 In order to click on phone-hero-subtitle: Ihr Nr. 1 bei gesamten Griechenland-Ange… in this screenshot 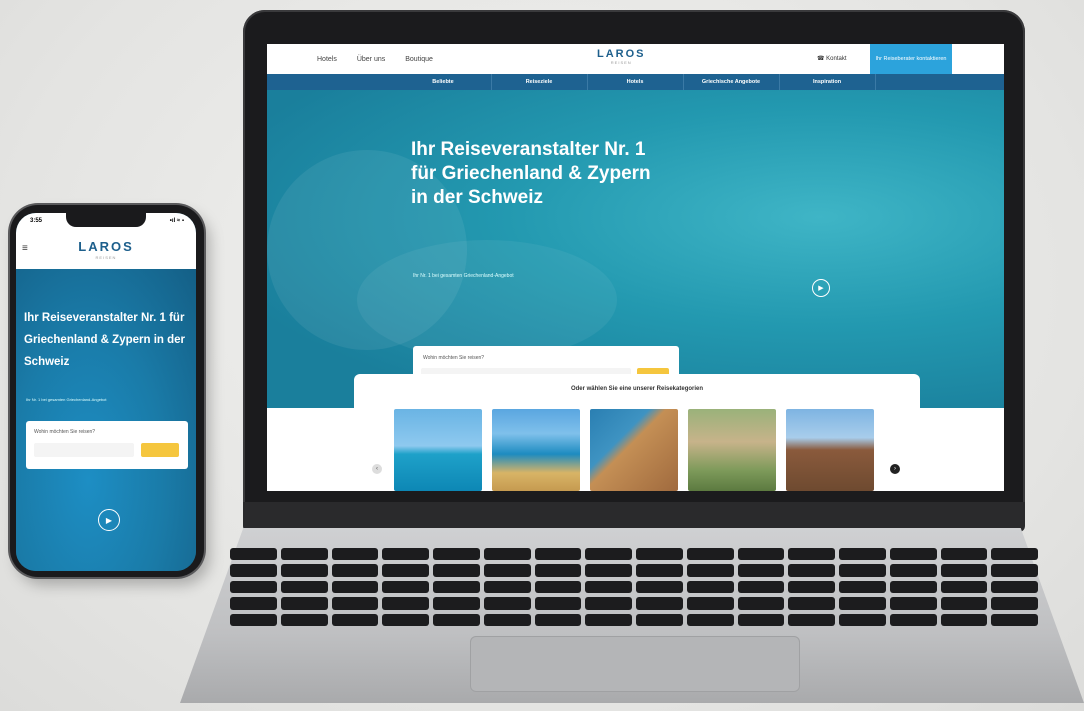, I will do `click(66, 399)`.